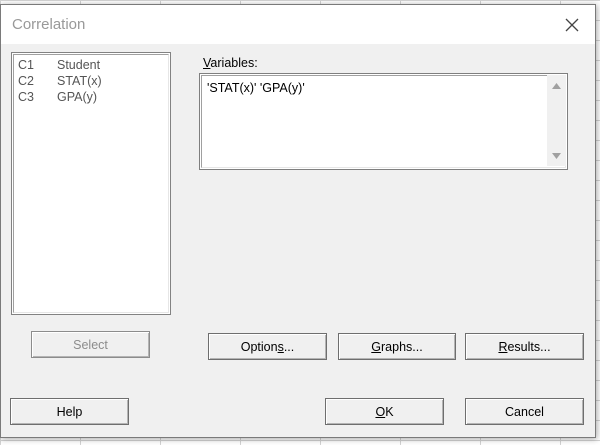 The image size is (600, 445). What do you see at coordinates (69, 411) in the screenshot?
I see `help-button: Help` at bounding box center [69, 411].